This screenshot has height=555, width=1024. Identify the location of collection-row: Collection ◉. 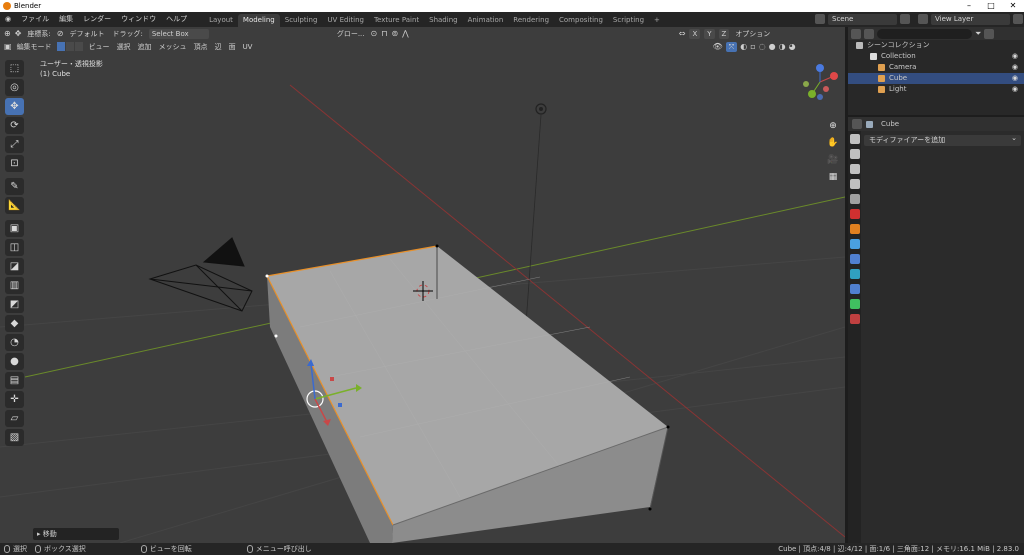
(936, 56).